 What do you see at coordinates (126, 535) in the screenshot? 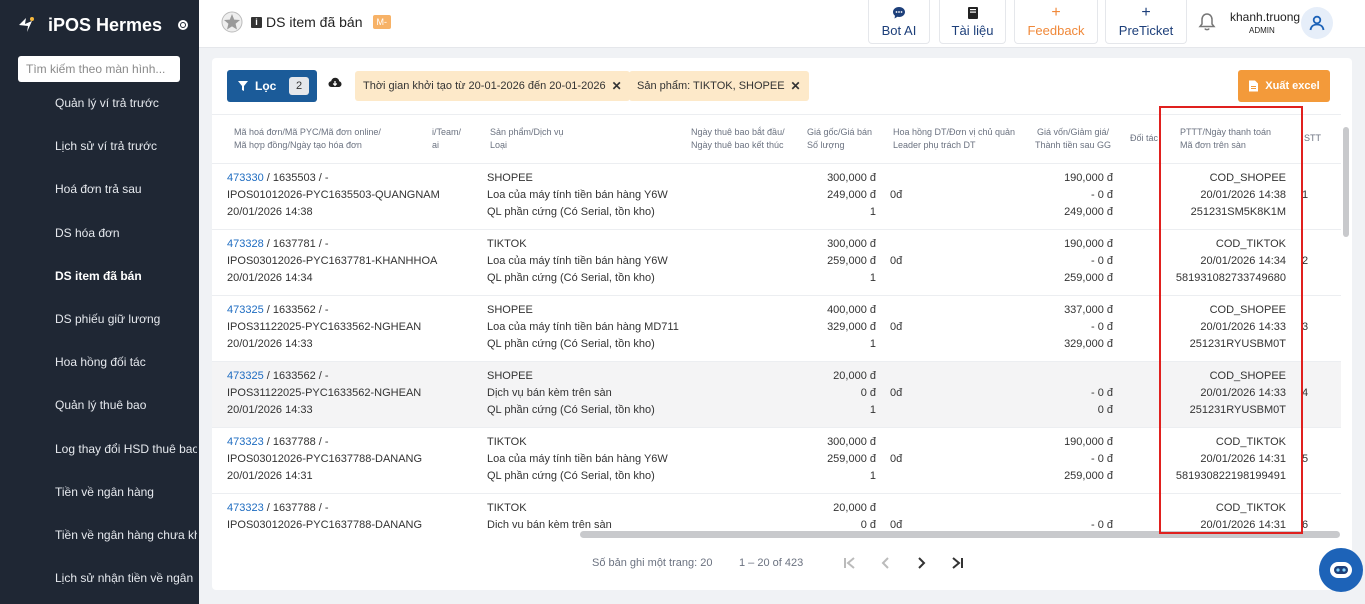
I see `sidebar-item: Tiền về ngân hàng chưa khớp` at bounding box center [126, 535].